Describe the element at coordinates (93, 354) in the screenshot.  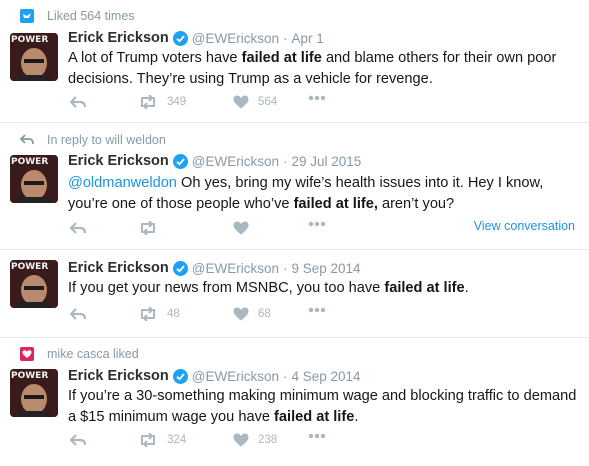
I see `context-text: mike casca liked` at that location.